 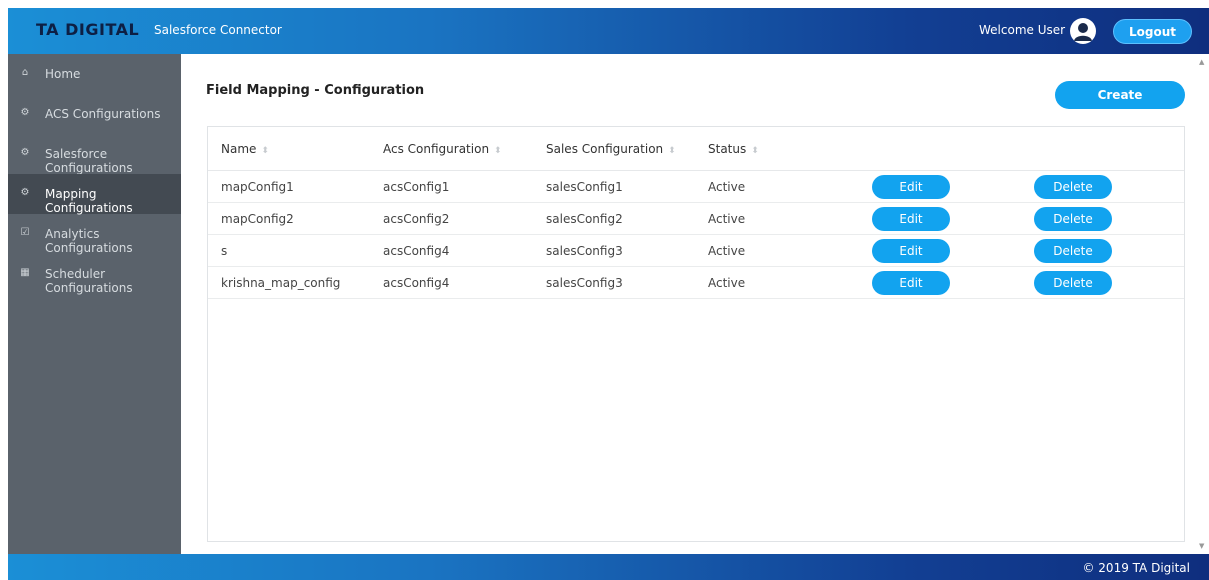 I want to click on cell-sales: salesConfig1, so click(x=627, y=186).